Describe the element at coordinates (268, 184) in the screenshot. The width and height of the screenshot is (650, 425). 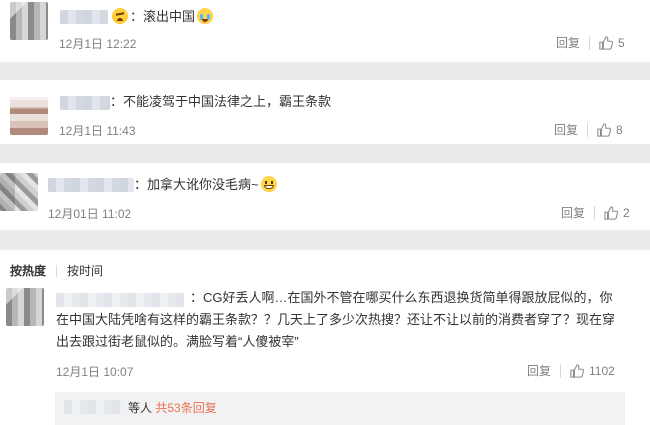
I see `grinning-face-icon` at that location.